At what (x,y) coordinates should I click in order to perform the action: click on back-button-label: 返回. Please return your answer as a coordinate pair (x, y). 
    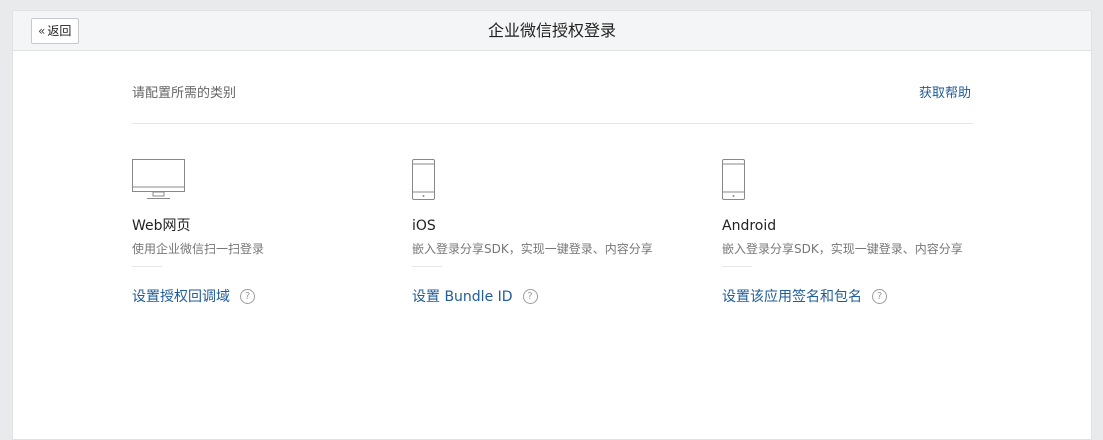
    Looking at the image, I should click on (59, 31).